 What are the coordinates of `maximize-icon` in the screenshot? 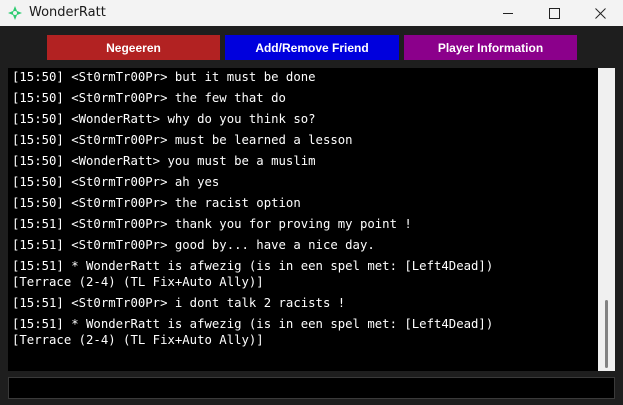 It's located at (554, 13).